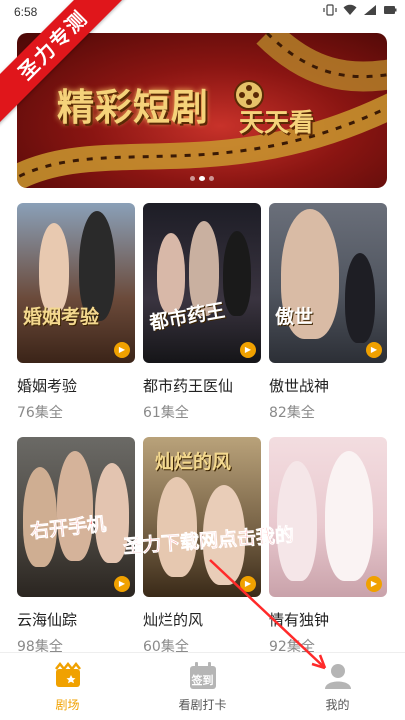 This screenshot has height=720, width=405. I want to click on carousel-dot-active, so click(202, 178).